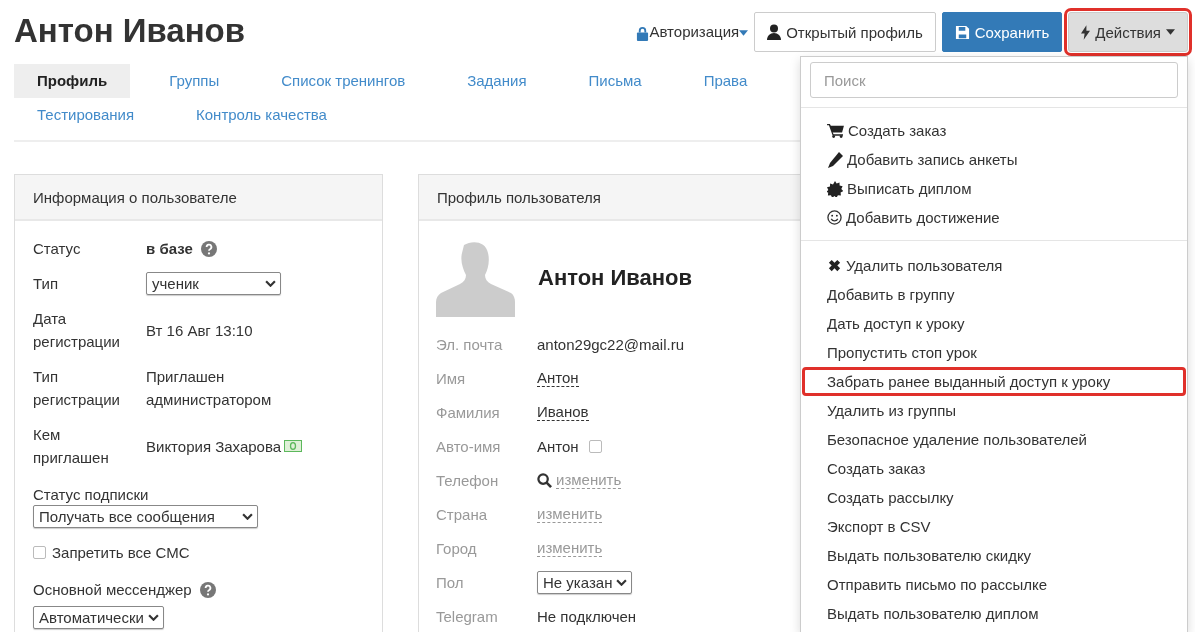  What do you see at coordinates (1002, 32) in the screenshot?
I see `save-button: Сохранить` at bounding box center [1002, 32].